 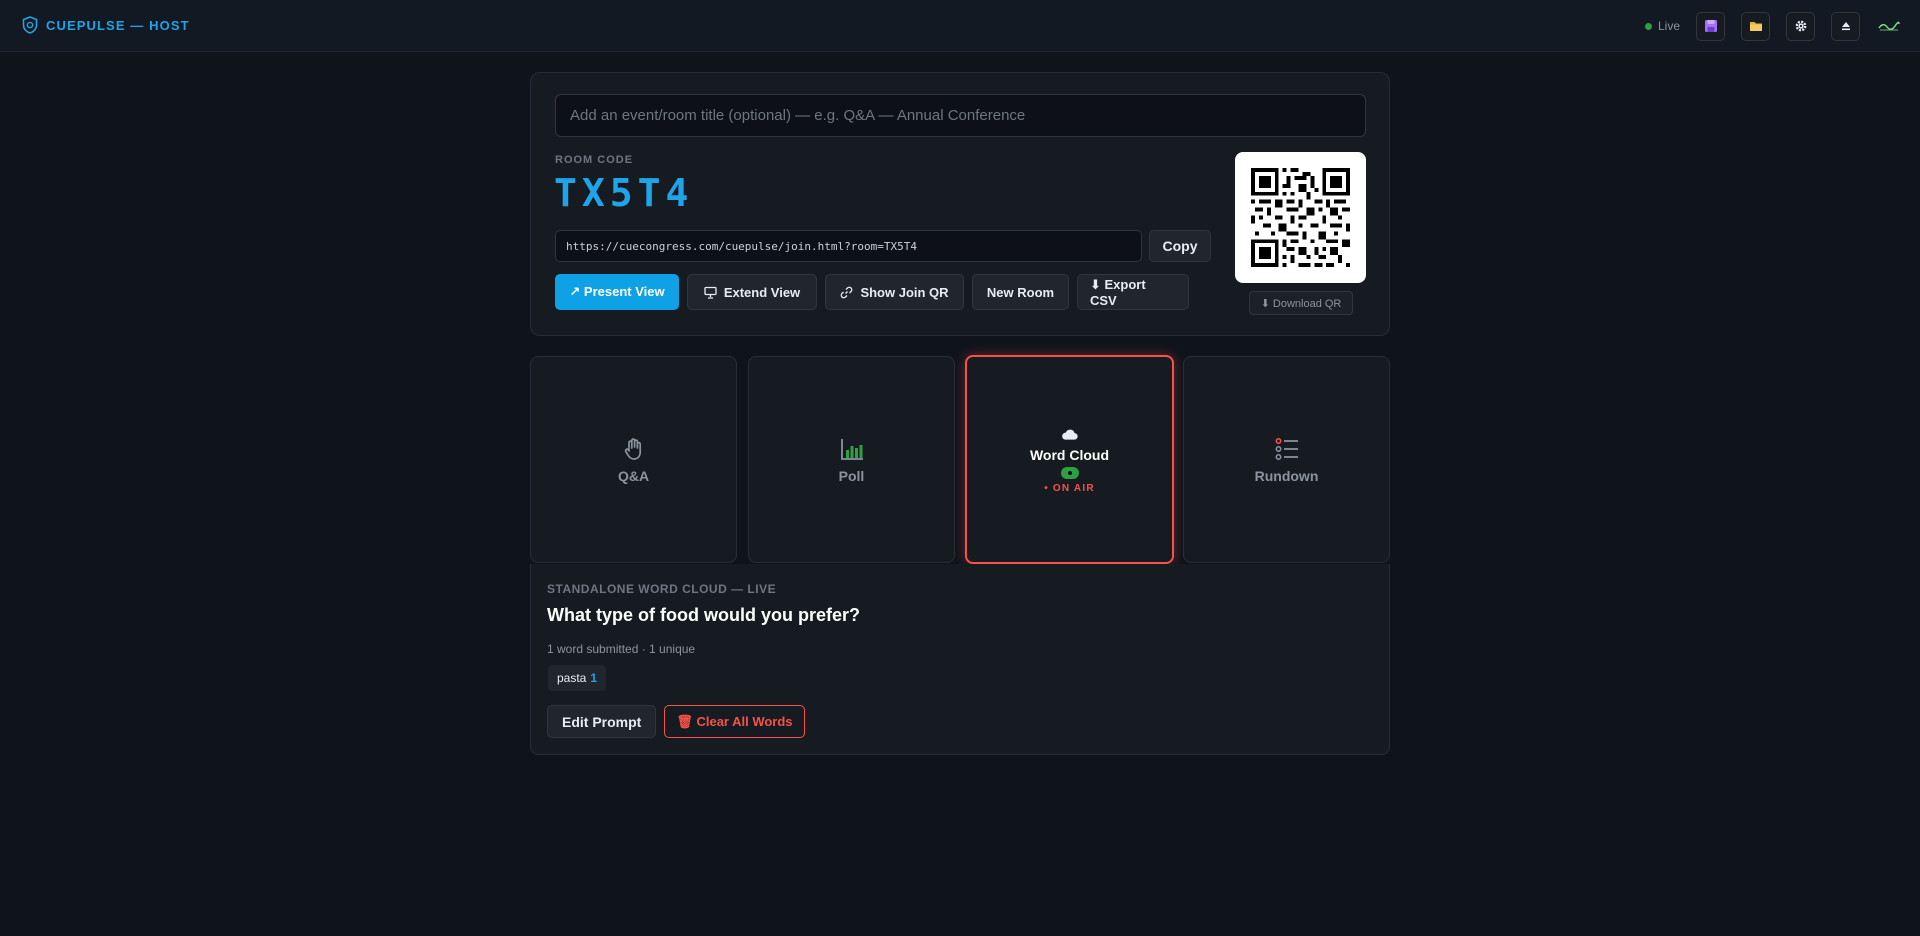 What do you see at coordinates (621, 649) in the screenshot?
I see `word-count-stats: 1 word submitted · 1 unique` at bounding box center [621, 649].